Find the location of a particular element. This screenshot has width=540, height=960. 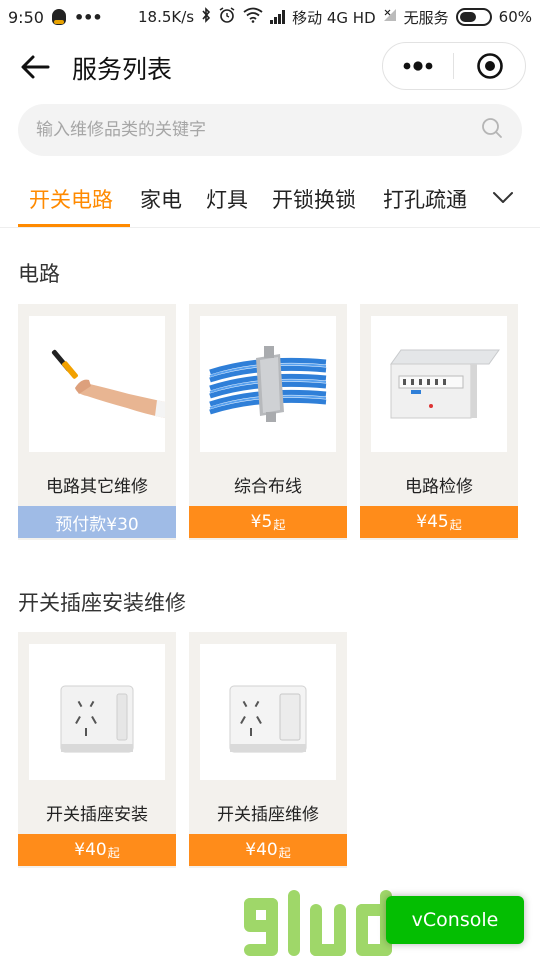

service-price: ¥45 起 is located at coordinates (439, 522).